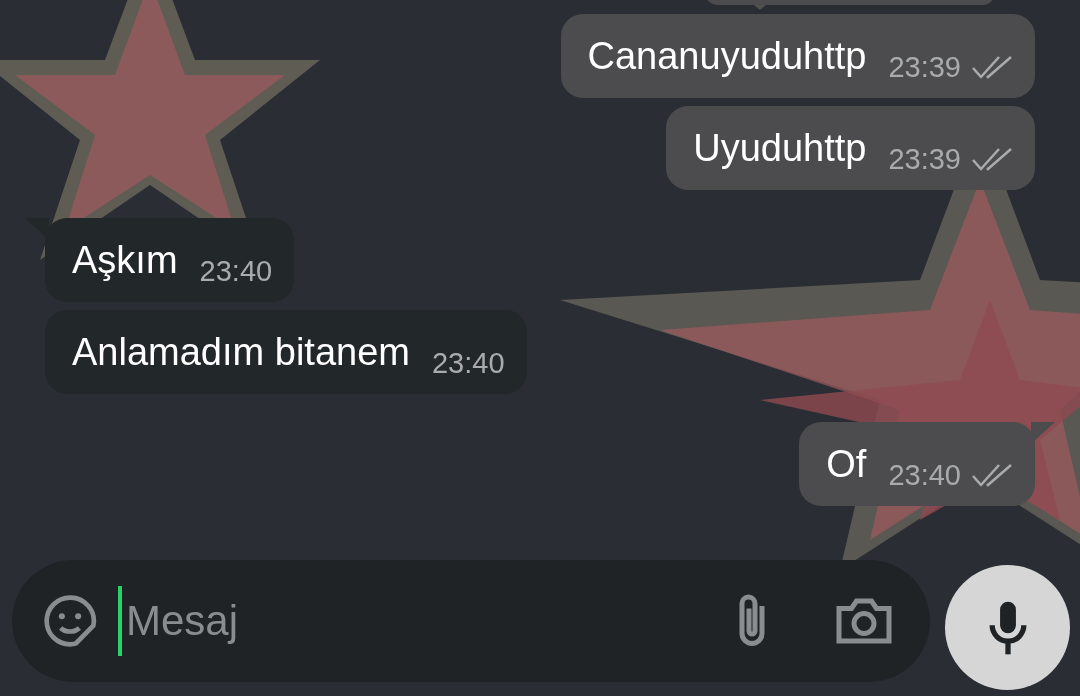  I want to click on message-text: Anlamadım bitanem, so click(241, 352).